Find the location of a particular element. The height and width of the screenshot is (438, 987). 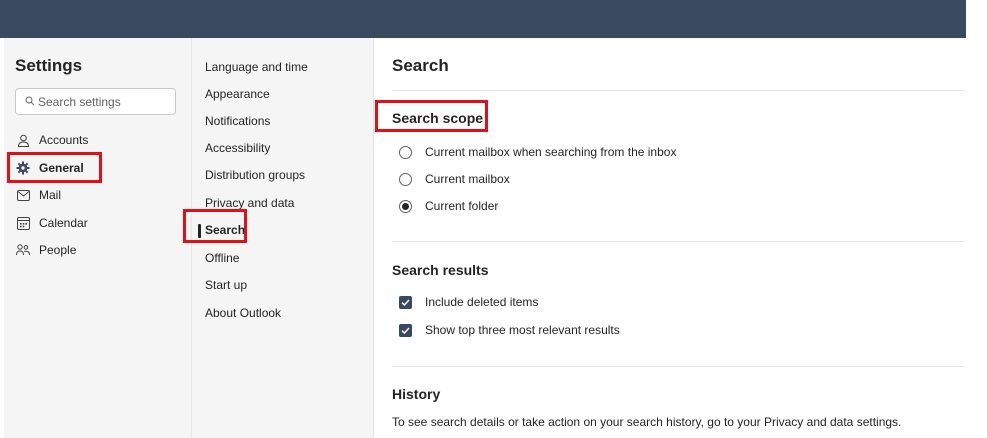

radio-current-mailbox: Current mailbox is located at coordinates (454, 179).